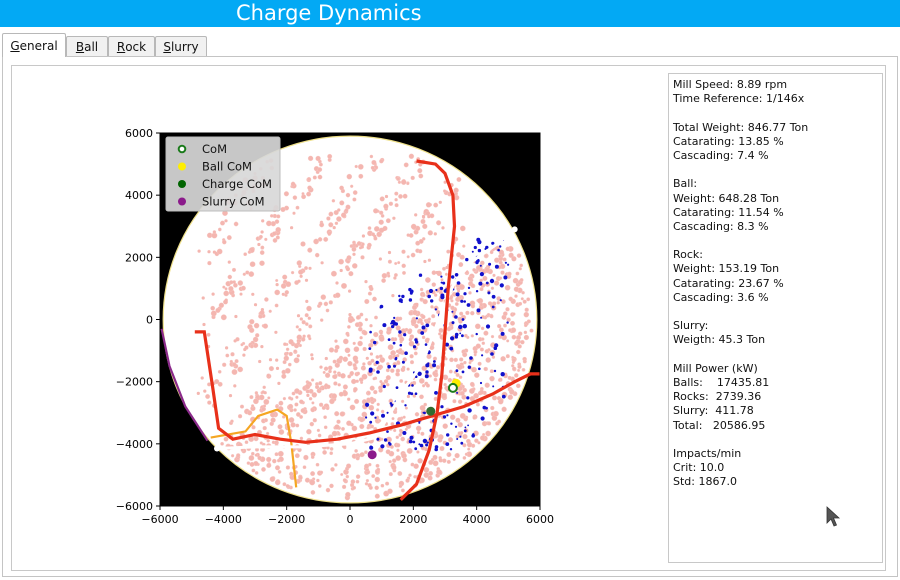  I want to click on tab-ball: Ball, so click(87, 46).